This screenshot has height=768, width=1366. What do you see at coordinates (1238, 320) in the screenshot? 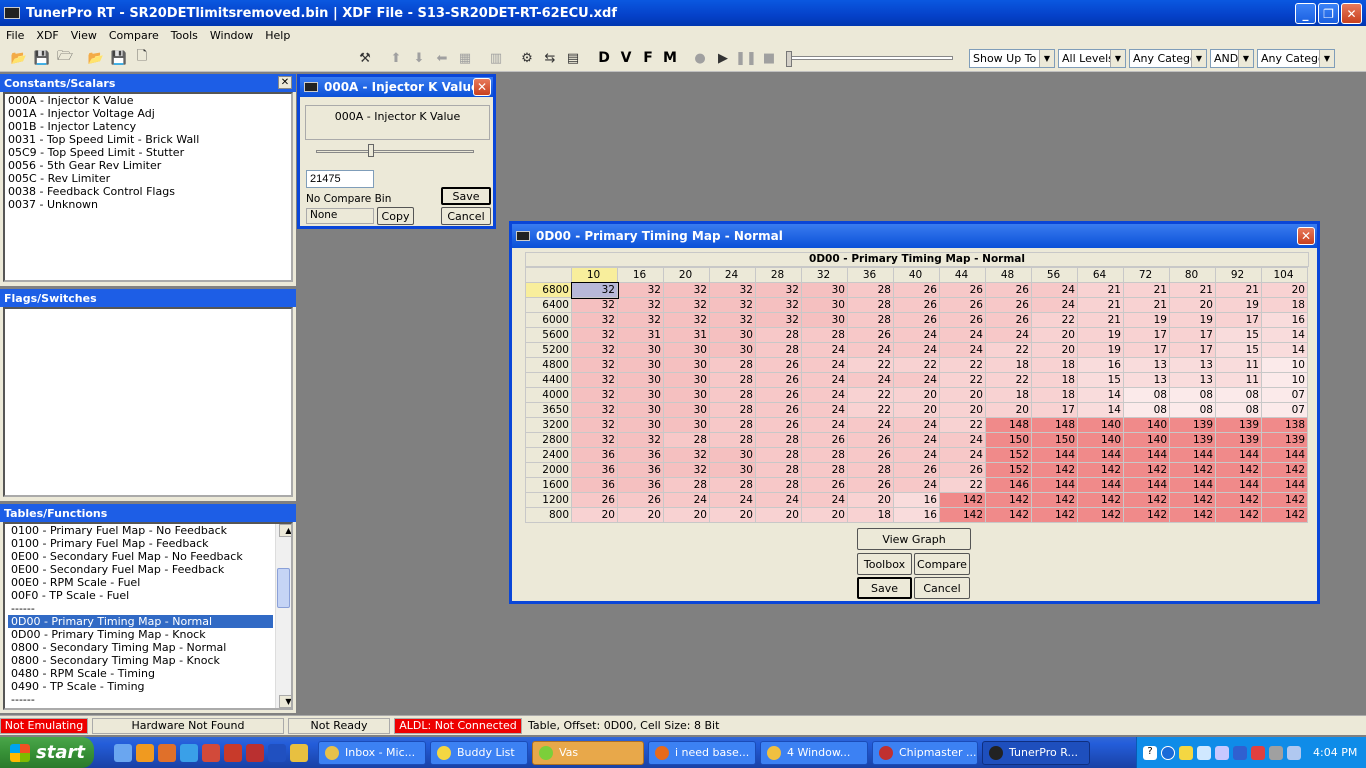
I see `map-cell: 17` at bounding box center [1238, 320].